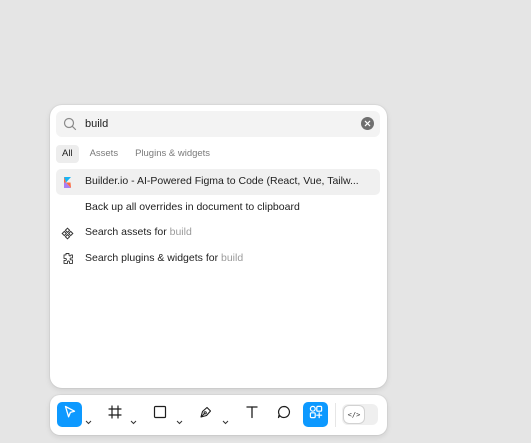  Describe the element at coordinates (225, 418) in the screenshot. I see `pen-tool-chevron-down-icon` at that location.